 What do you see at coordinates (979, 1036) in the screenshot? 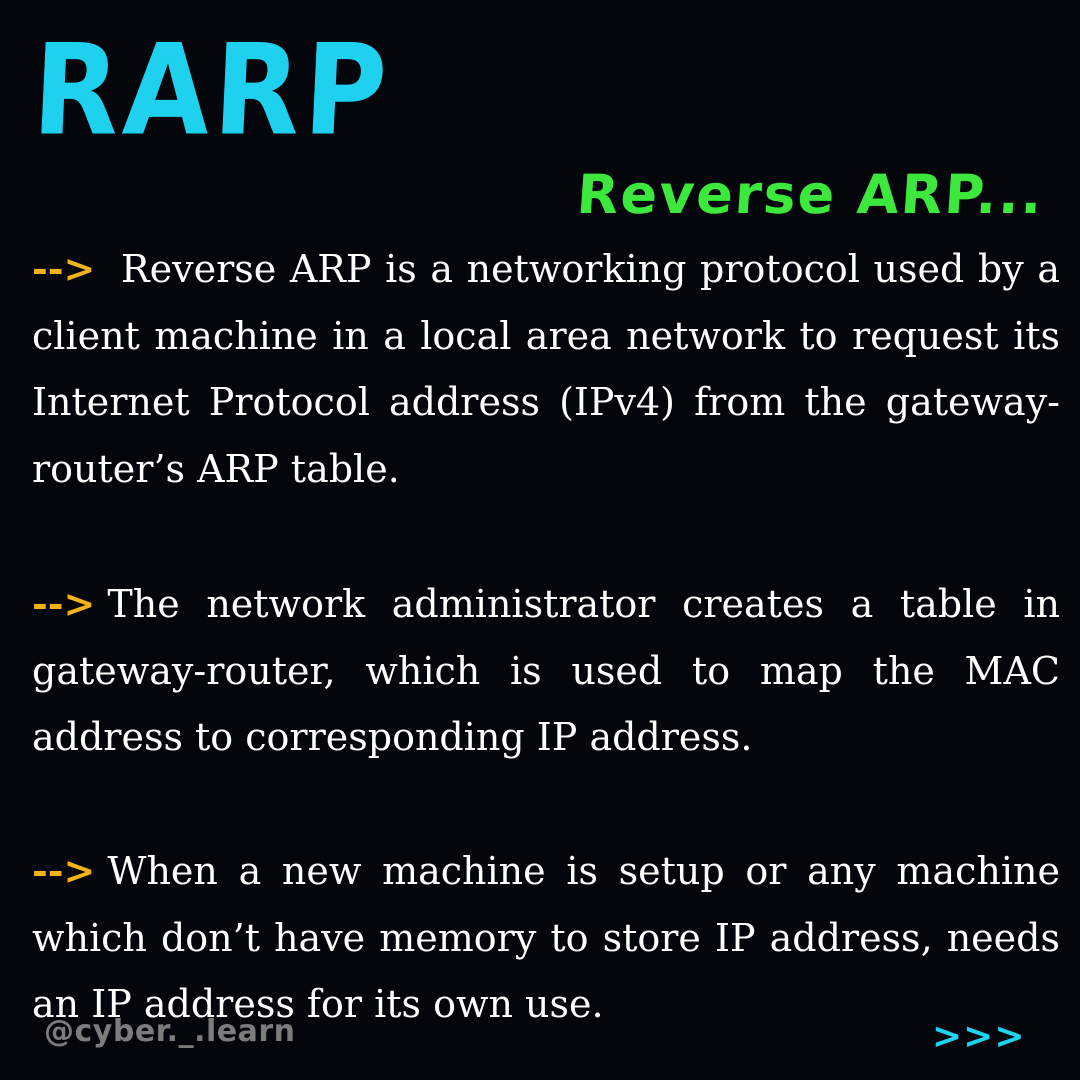
I see `next-page-indicator: >>>` at bounding box center [979, 1036].